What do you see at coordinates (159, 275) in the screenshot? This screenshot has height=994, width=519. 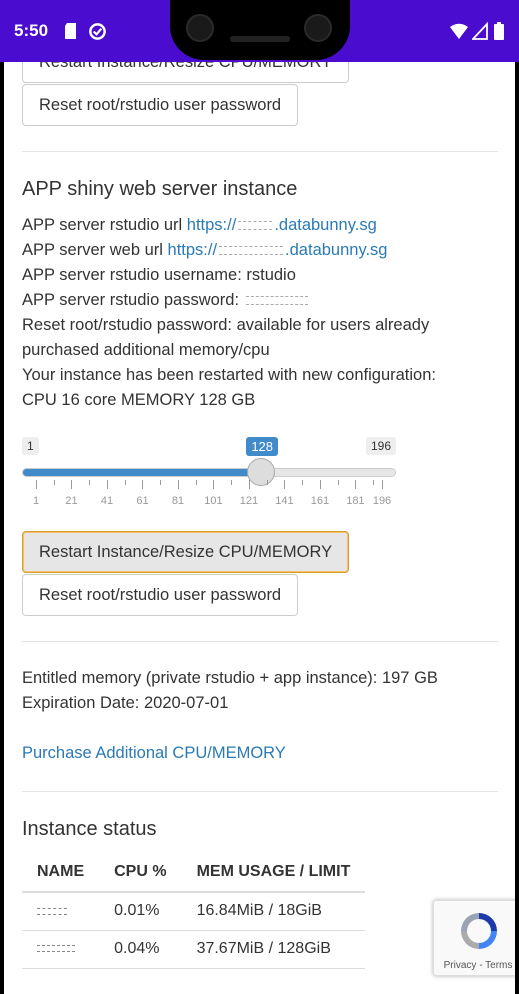 I see `username-line: APP server rstudio username: rstudio` at bounding box center [159, 275].